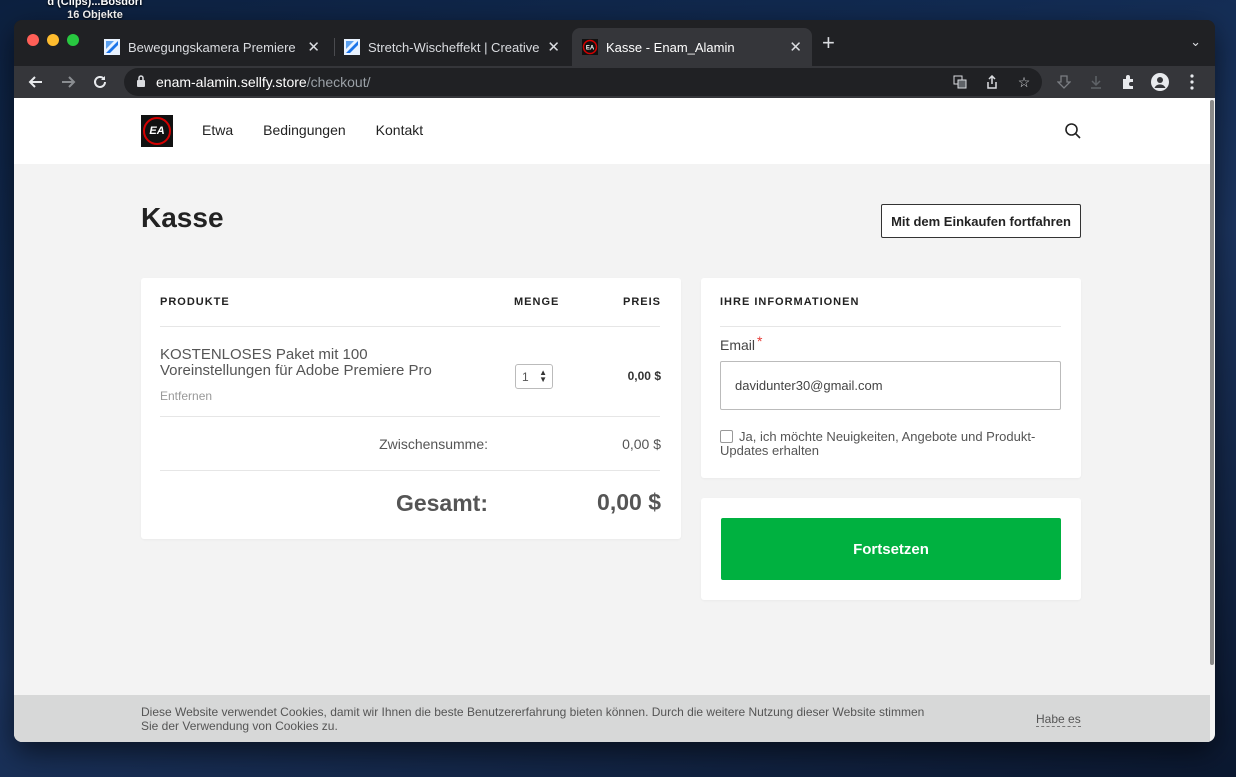 Image resolution: width=1236 pixels, height=777 pixels. What do you see at coordinates (95, 4) in the screenshot?
I see `desktop-folder-name: d (Clips)...Bosdorf` at bounding box center [95, 4].